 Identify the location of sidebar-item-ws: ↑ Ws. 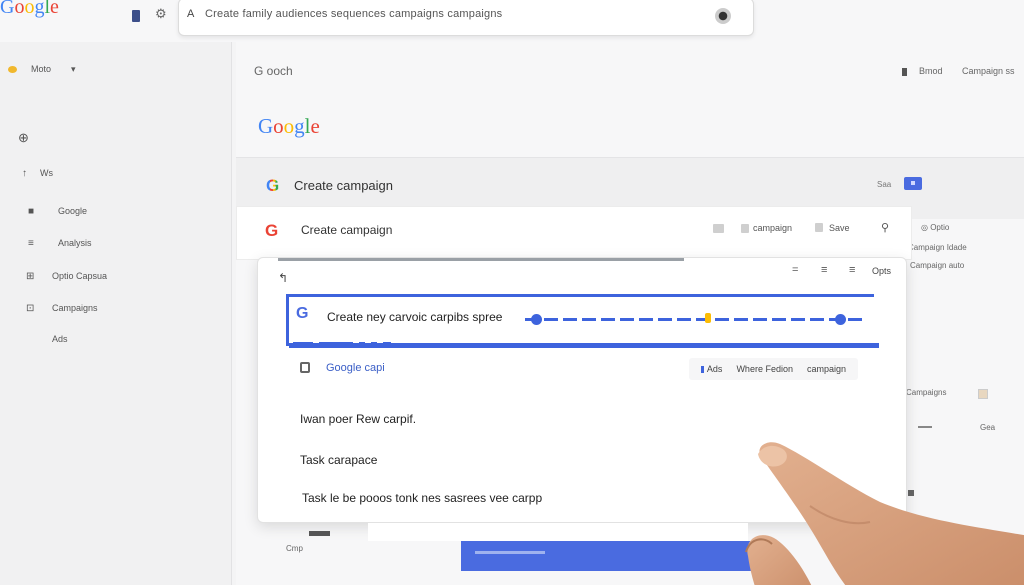
(37, 173).